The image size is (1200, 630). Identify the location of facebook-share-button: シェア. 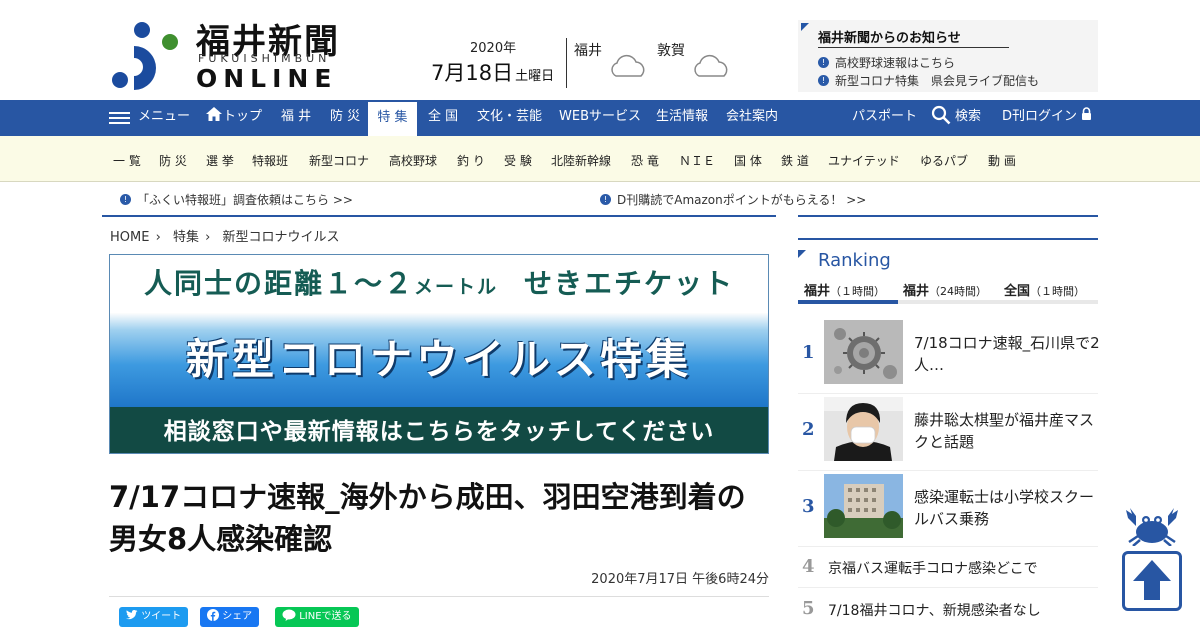
(230, 617).